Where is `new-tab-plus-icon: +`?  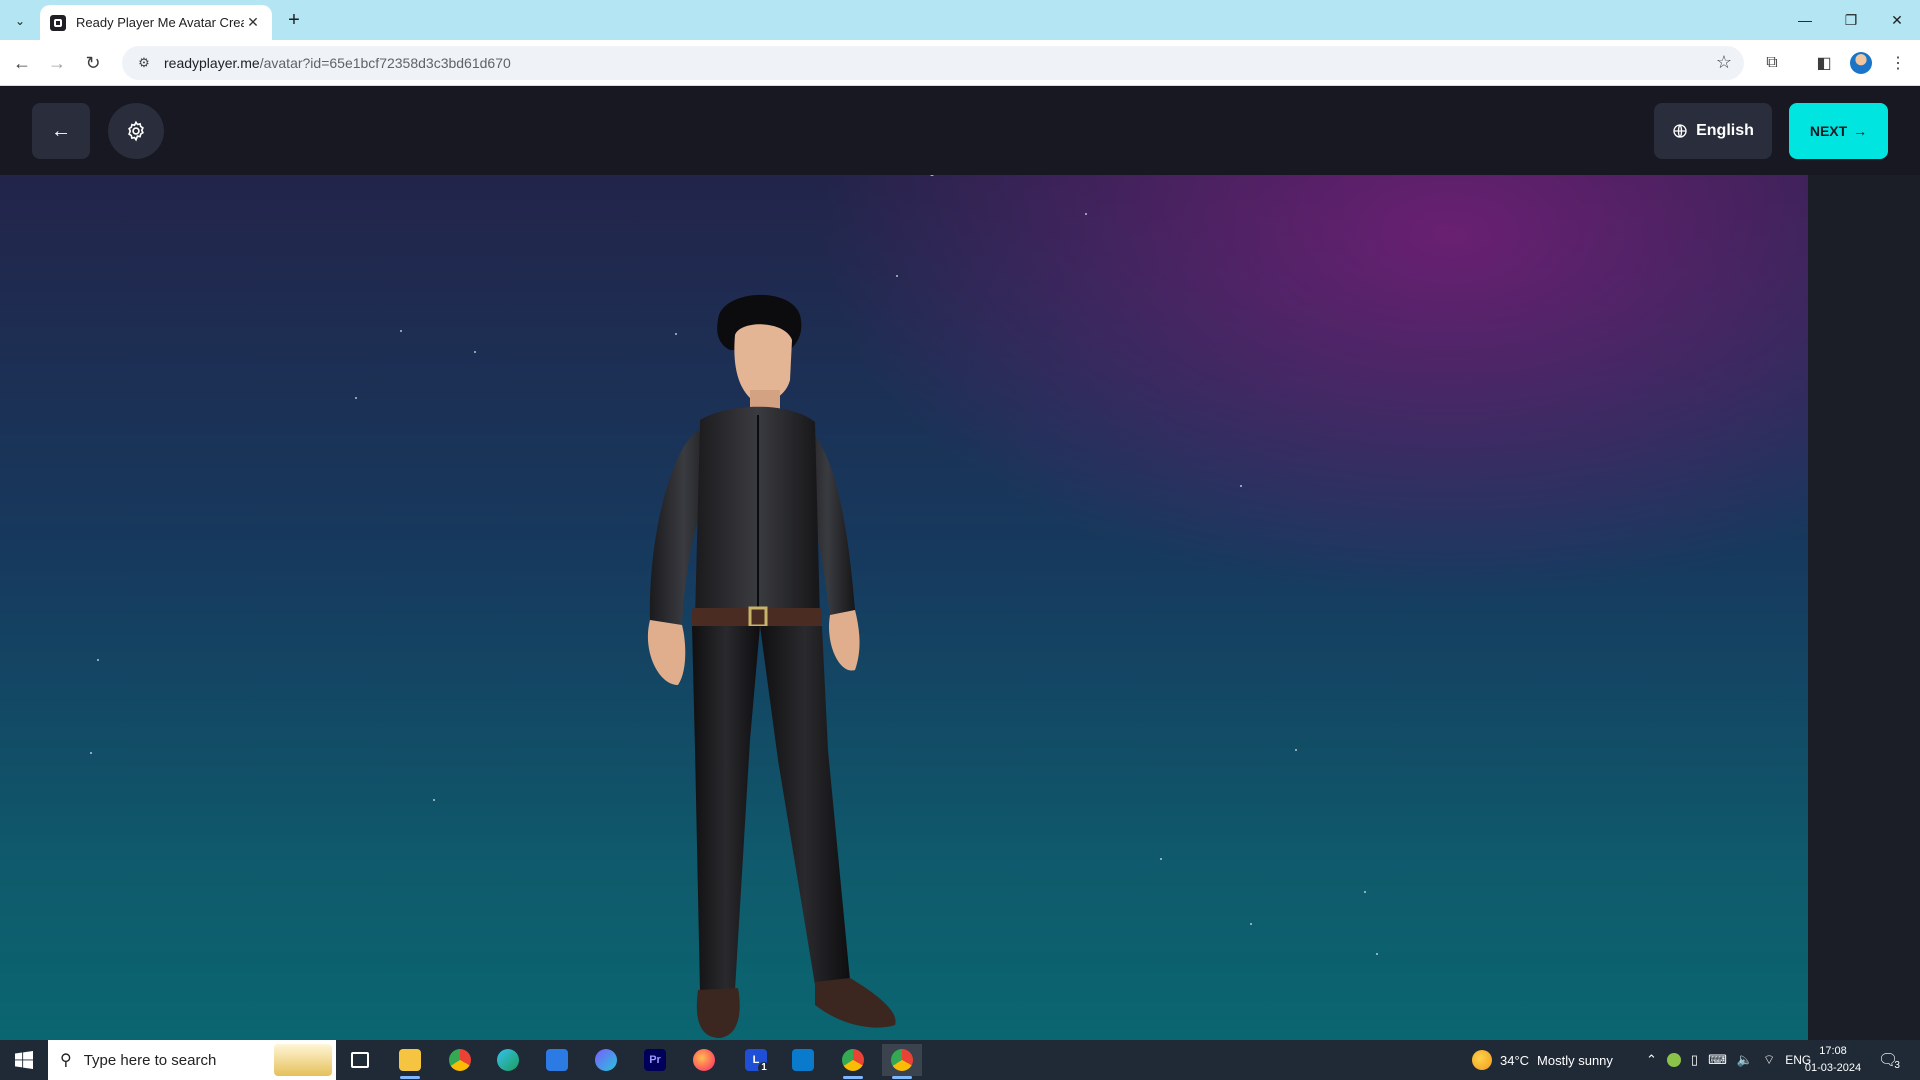 new-tab-plus-icon: + is located at coordinates (294, 21).